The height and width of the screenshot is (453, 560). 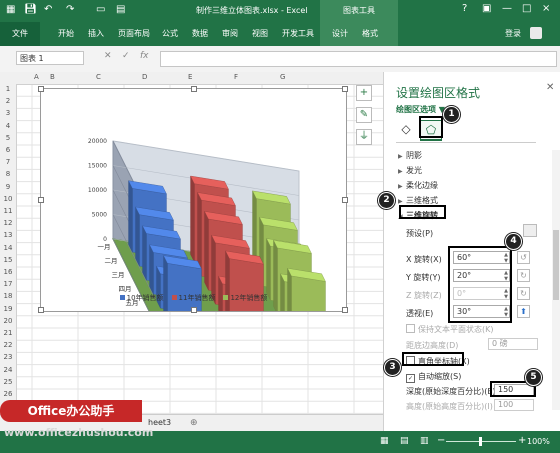 What do you see at coordinates (464, 8) in the screenshot?
I see `help-icon: ?` at bounding box center [464, 8].